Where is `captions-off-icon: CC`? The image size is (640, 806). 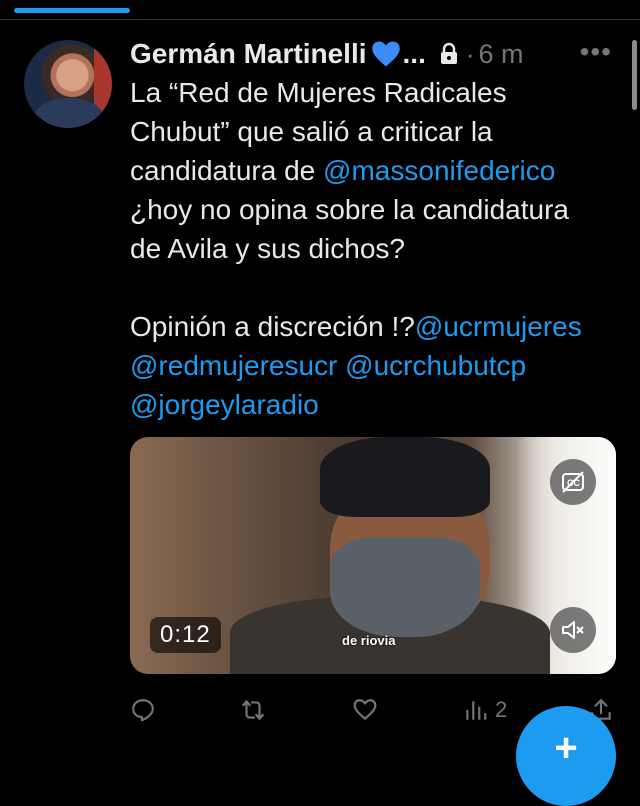
captions-off-icon: CC is located at coordinates (573, 482).